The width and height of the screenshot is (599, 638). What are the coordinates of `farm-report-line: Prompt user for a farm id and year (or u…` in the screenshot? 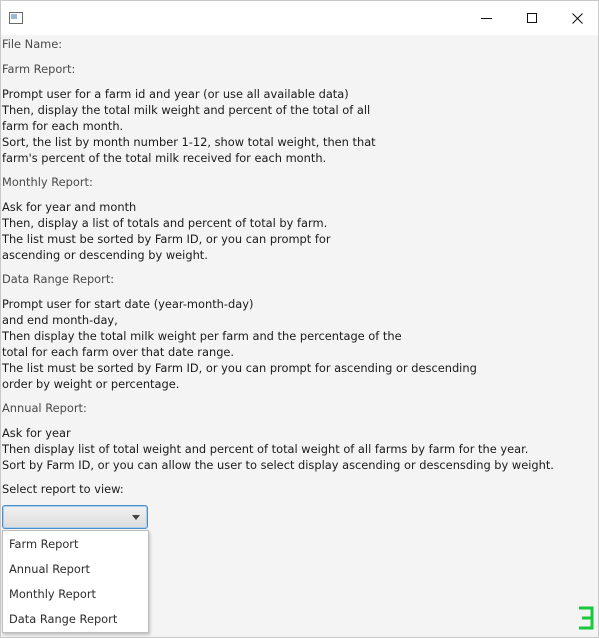 It's located at (175, 94).